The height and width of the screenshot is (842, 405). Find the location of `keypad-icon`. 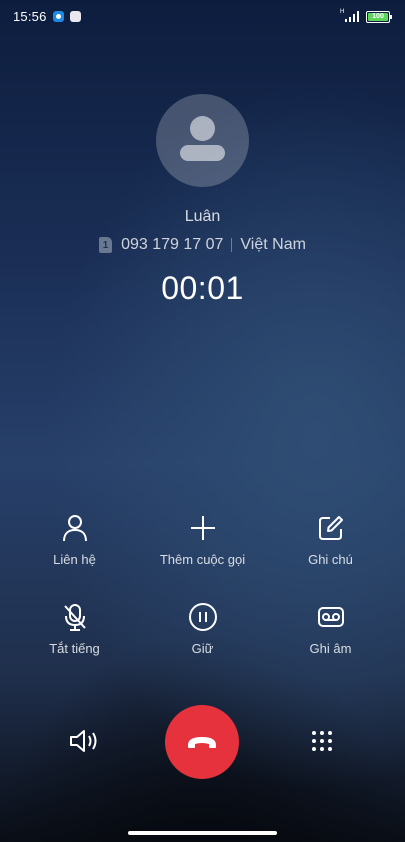

keypad-icon is located at coordinates (322, 741).